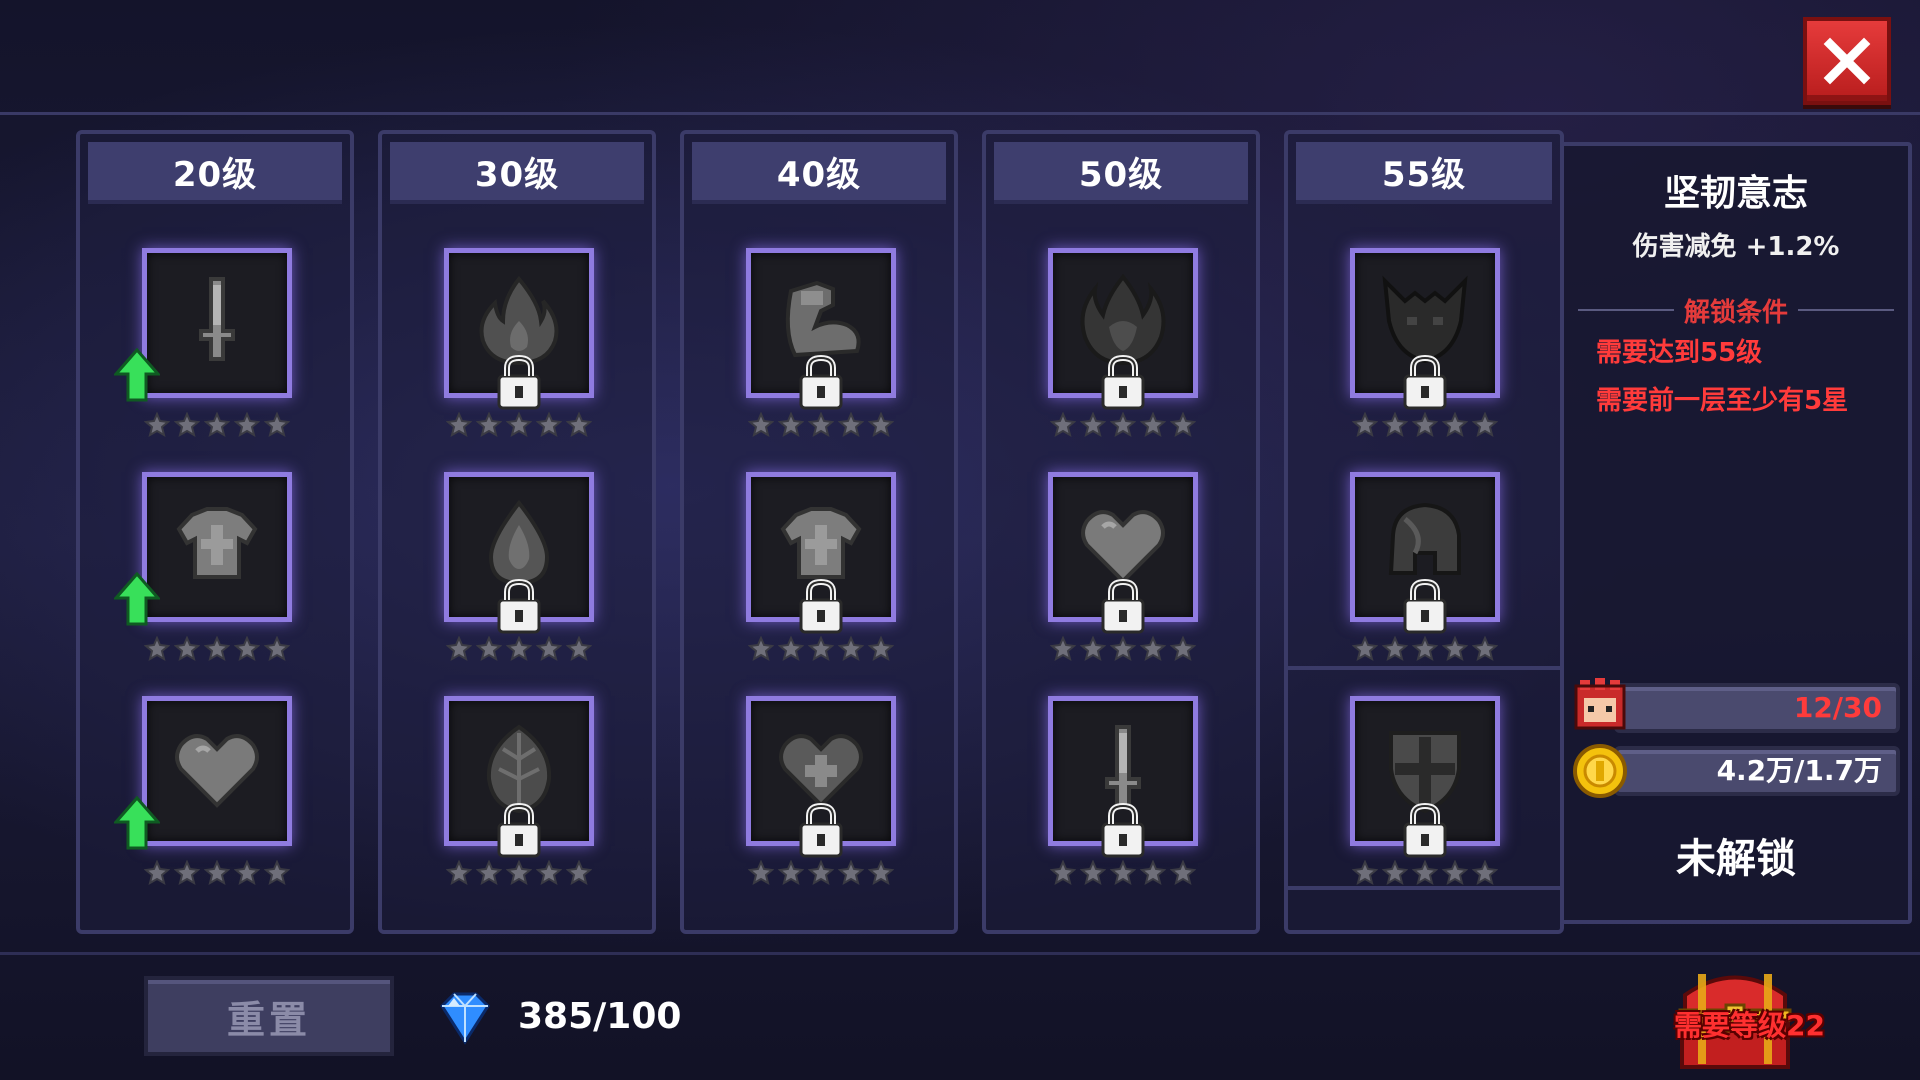  I want to click on close-button, so click(1847, 61).